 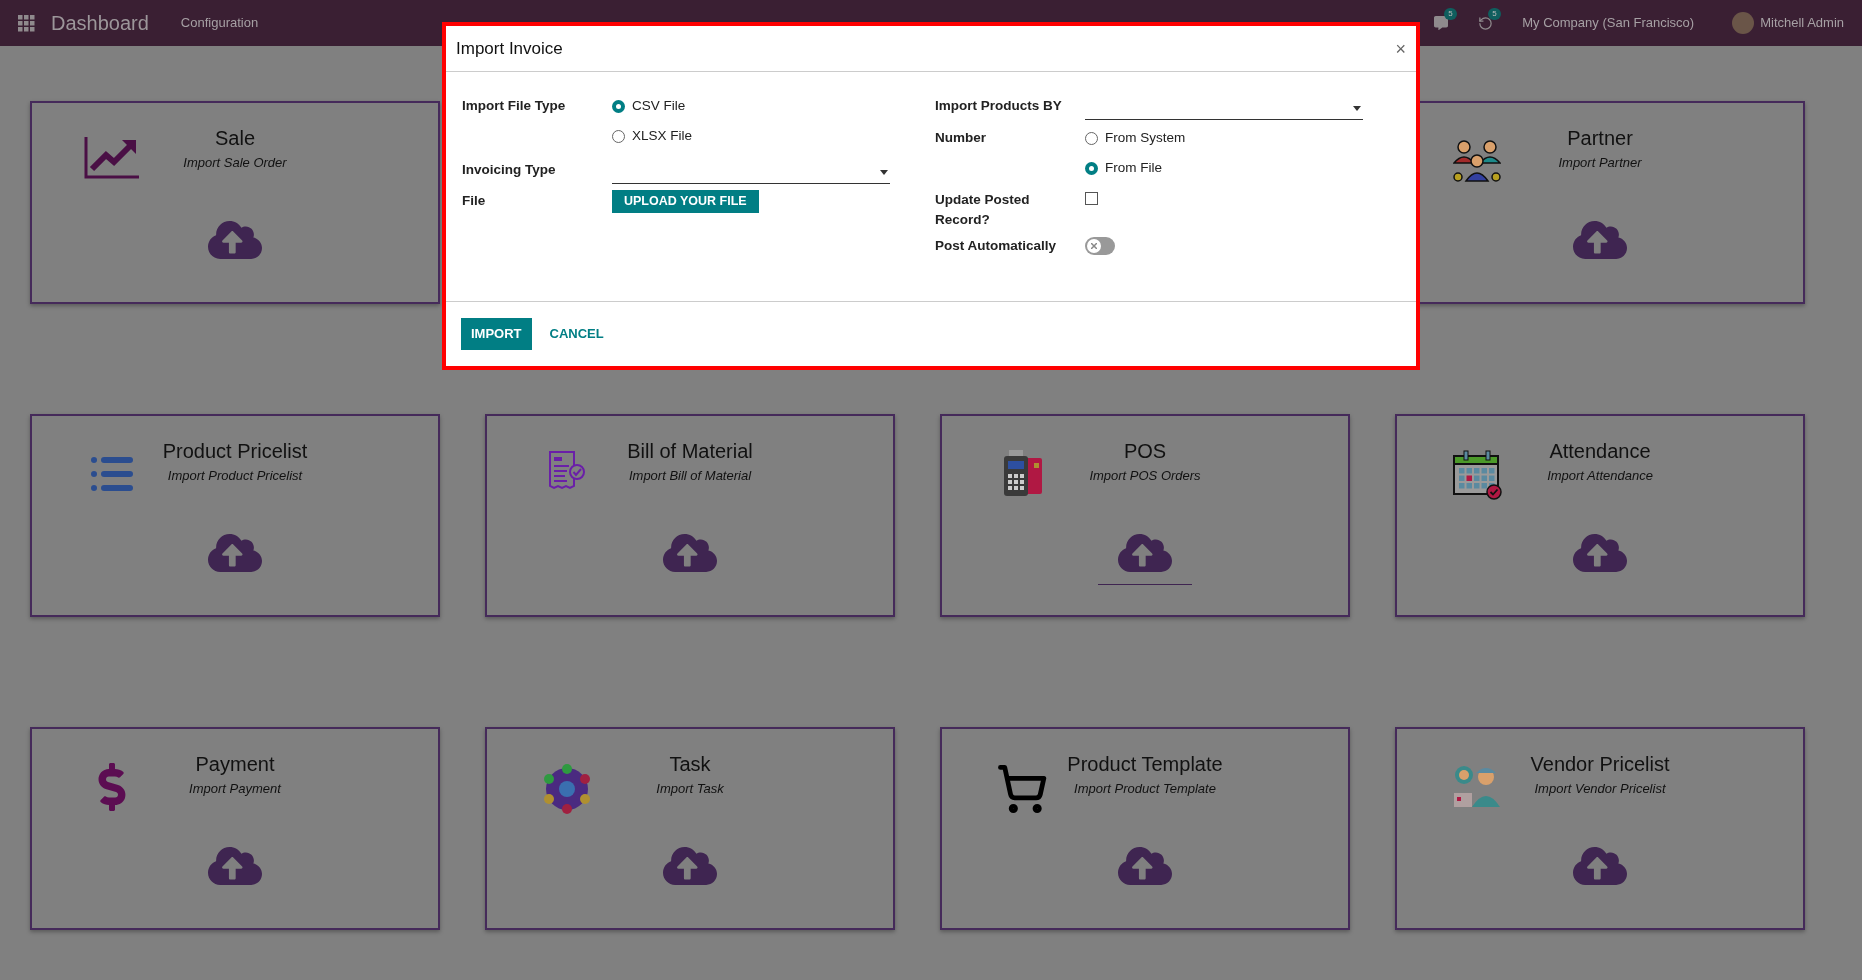 I want to click on chat-icon, so click(x=1441, y=23).